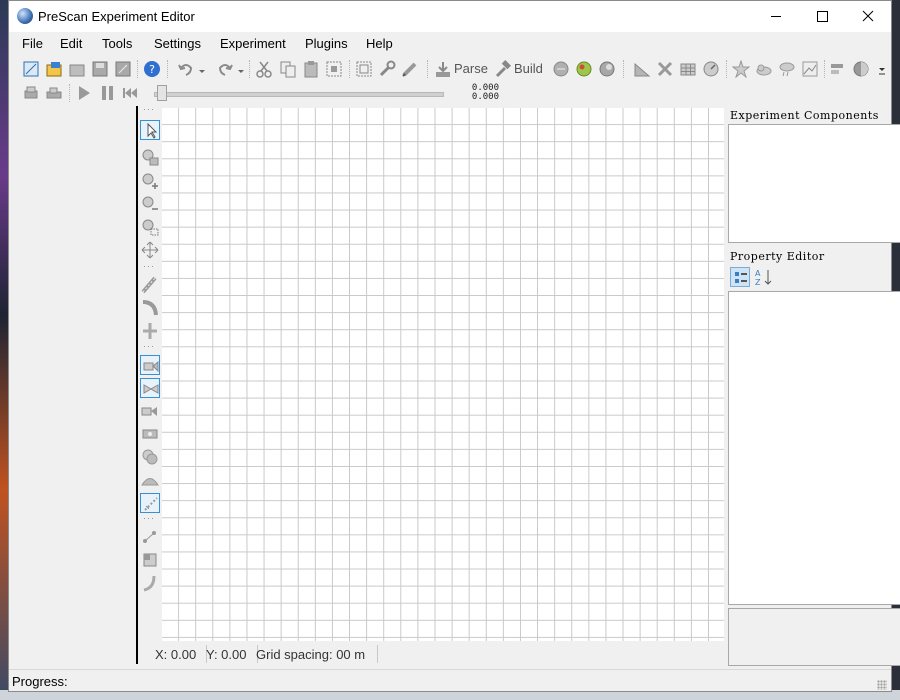 Image resolution: width=900 pixels, height=700 pixels. I want to click on maximize-button, so click(822, 16).